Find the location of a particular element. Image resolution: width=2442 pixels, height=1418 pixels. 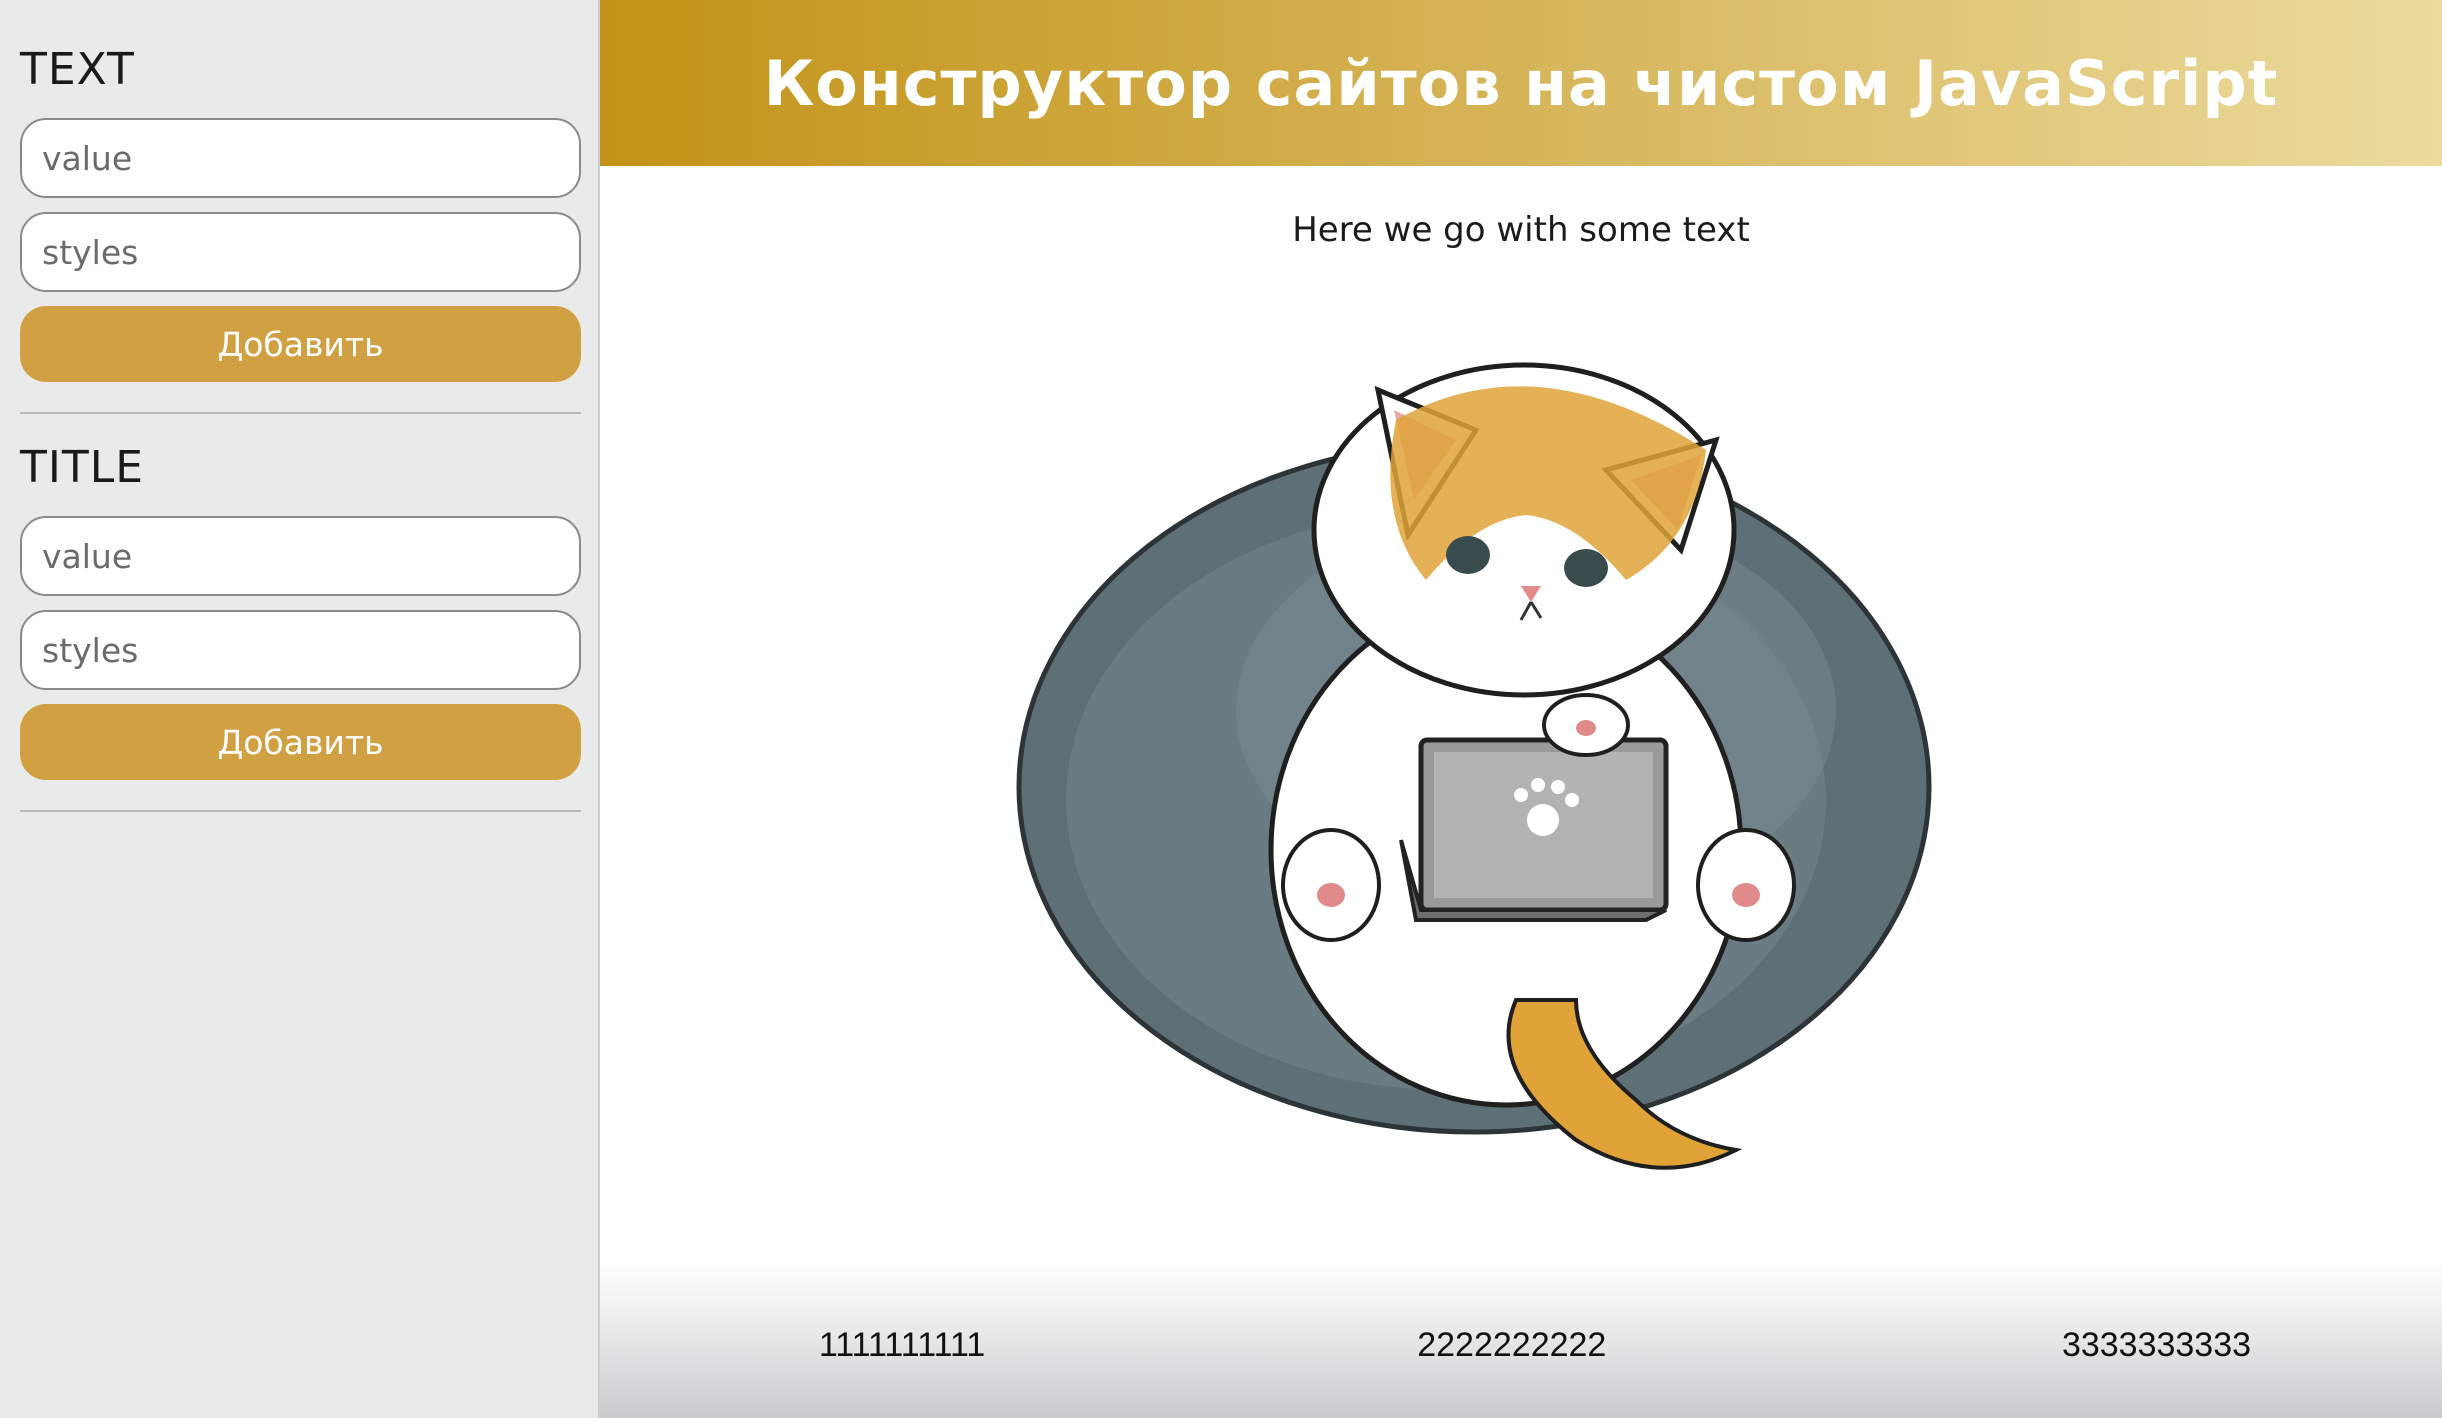

text-section-title: TEXT is located at coordinates (77, 69).